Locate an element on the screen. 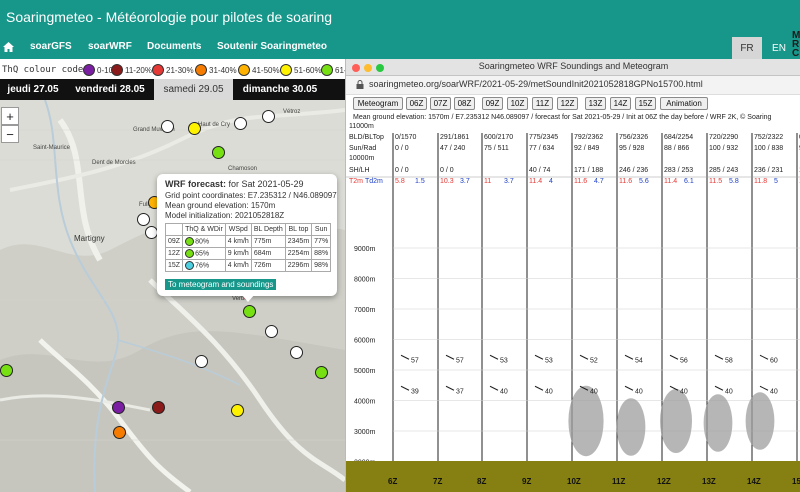  td2m-value: 3.7 is located at coordinates (465, 181).